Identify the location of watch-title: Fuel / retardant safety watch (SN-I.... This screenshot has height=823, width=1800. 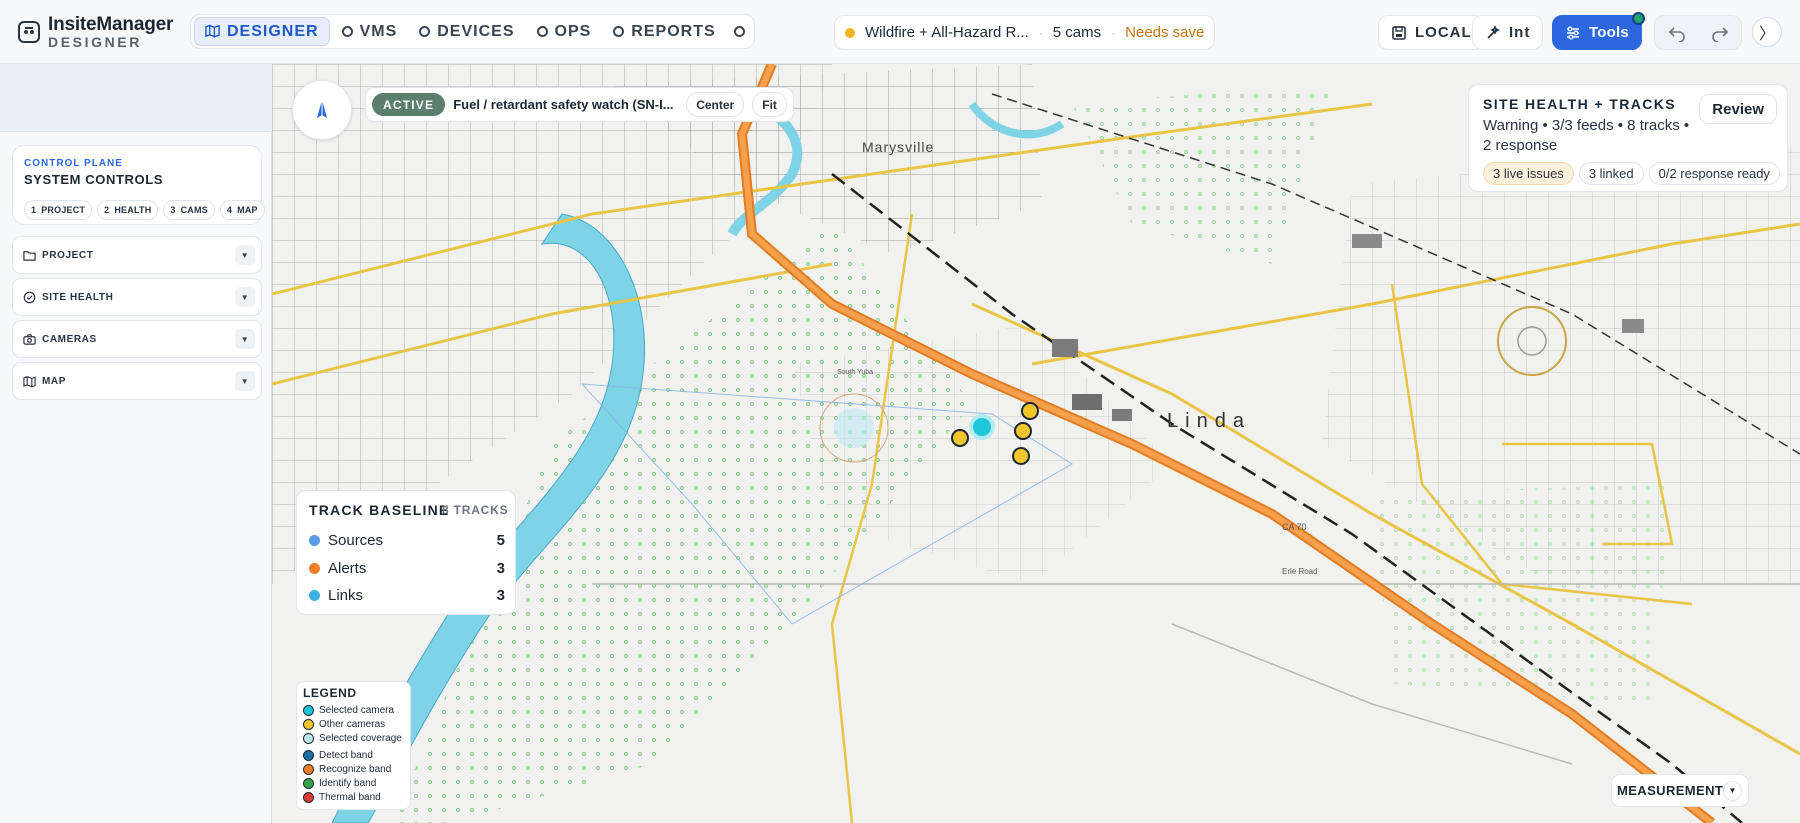
(565, 104).